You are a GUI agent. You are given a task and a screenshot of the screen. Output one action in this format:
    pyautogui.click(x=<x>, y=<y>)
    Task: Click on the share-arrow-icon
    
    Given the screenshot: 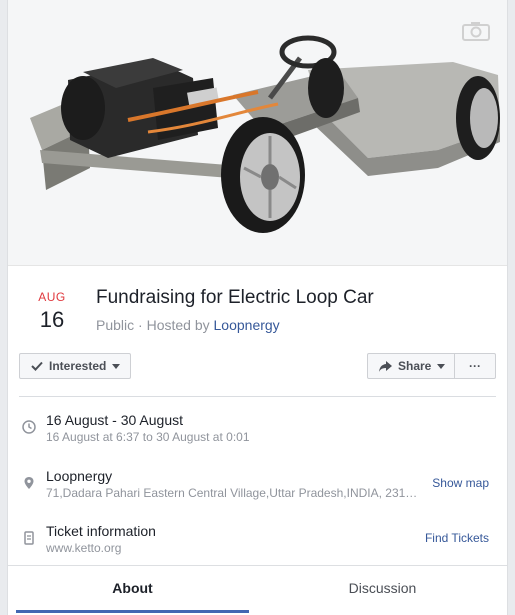 What is the action you would take?
    pyautogui.click(x=385, y=366)
    